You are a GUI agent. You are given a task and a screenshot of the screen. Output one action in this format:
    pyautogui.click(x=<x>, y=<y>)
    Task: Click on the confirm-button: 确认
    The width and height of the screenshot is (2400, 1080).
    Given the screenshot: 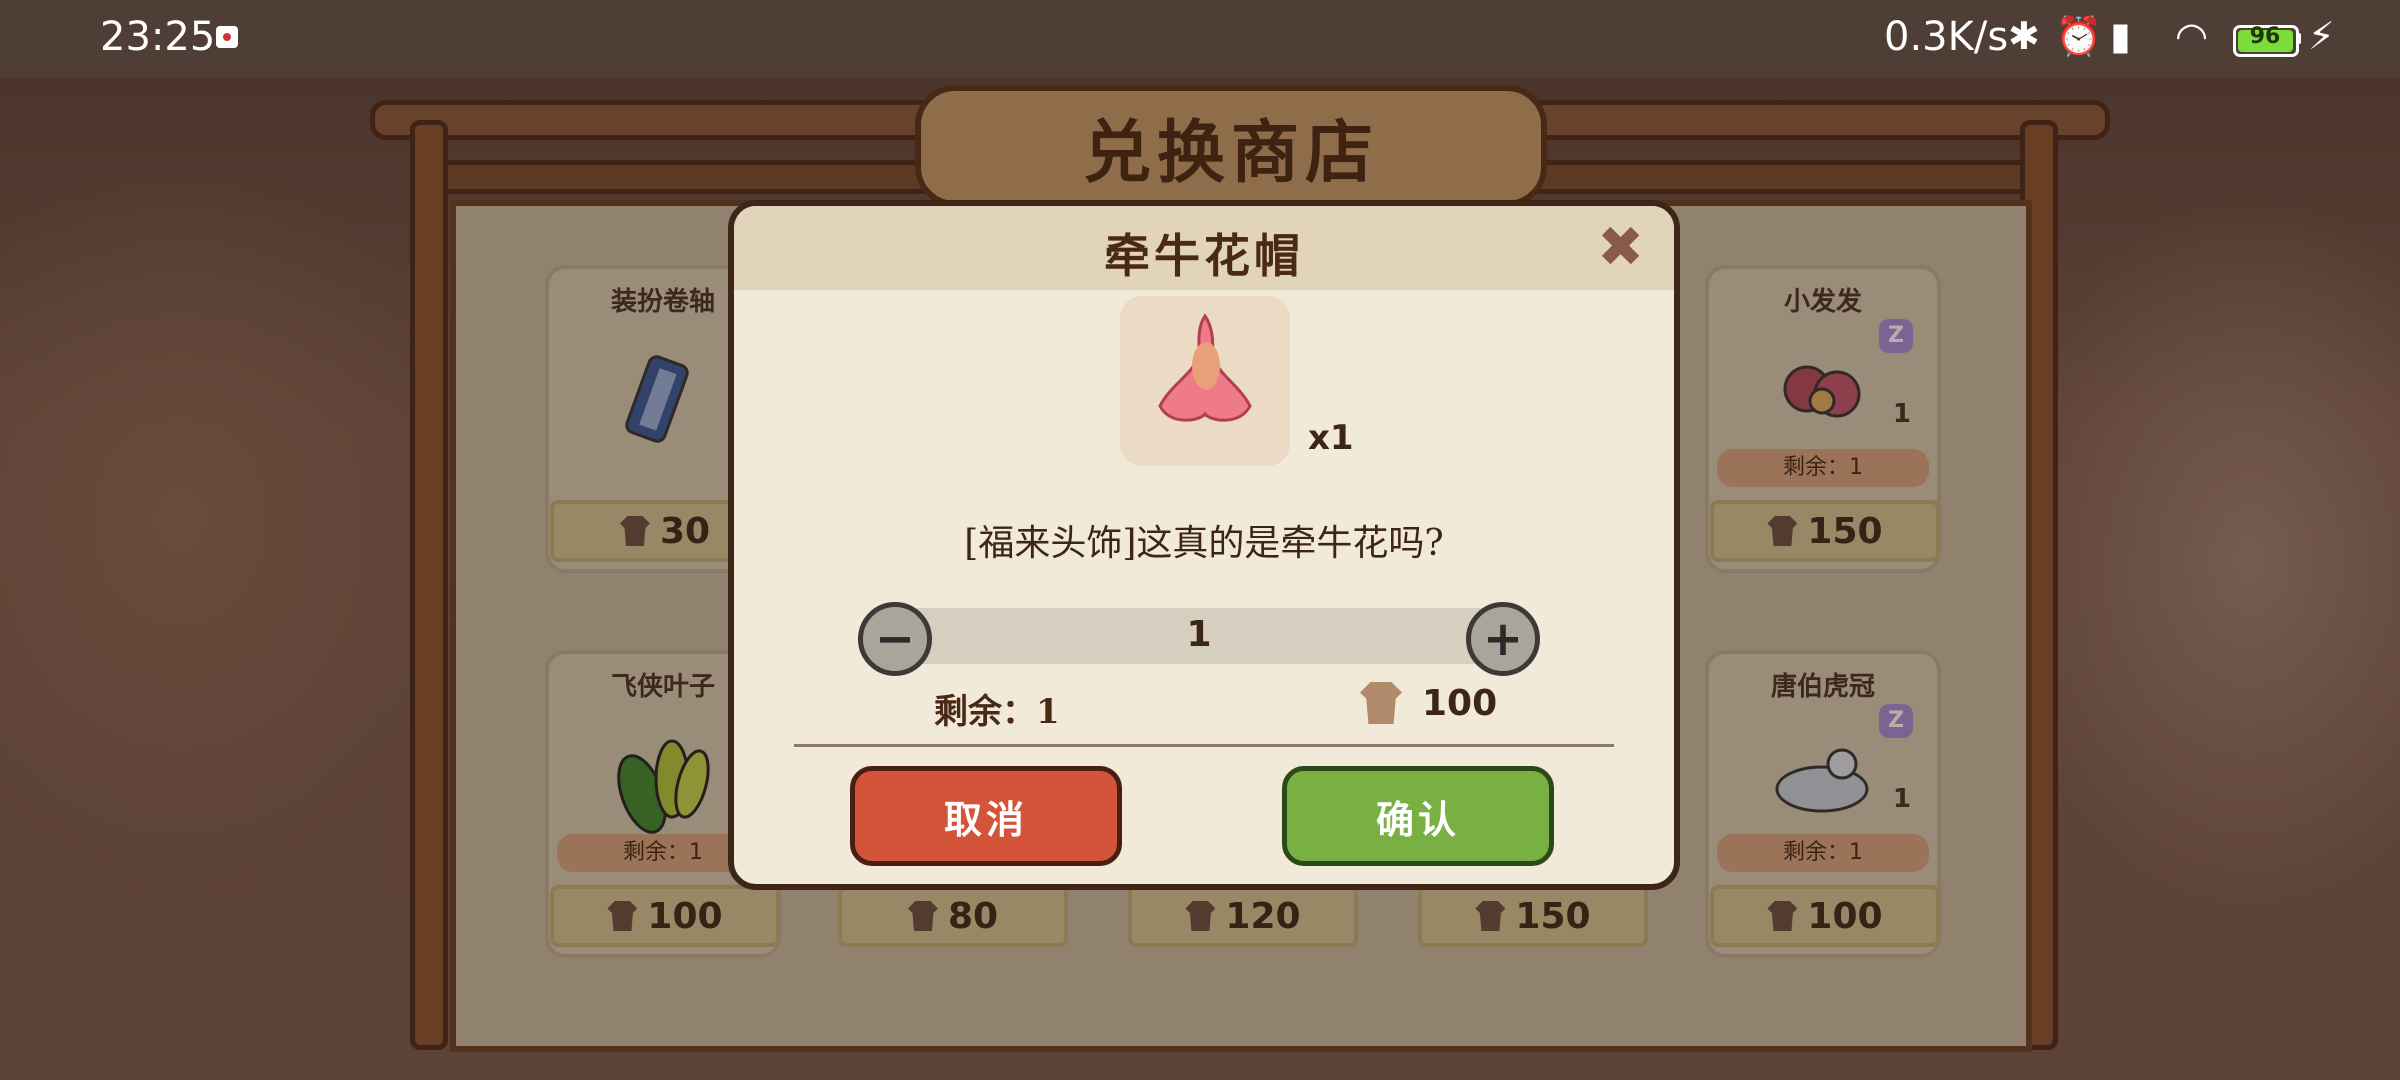 What is the action you would take?
    pyautogui.click(x=1418, y=816)
    